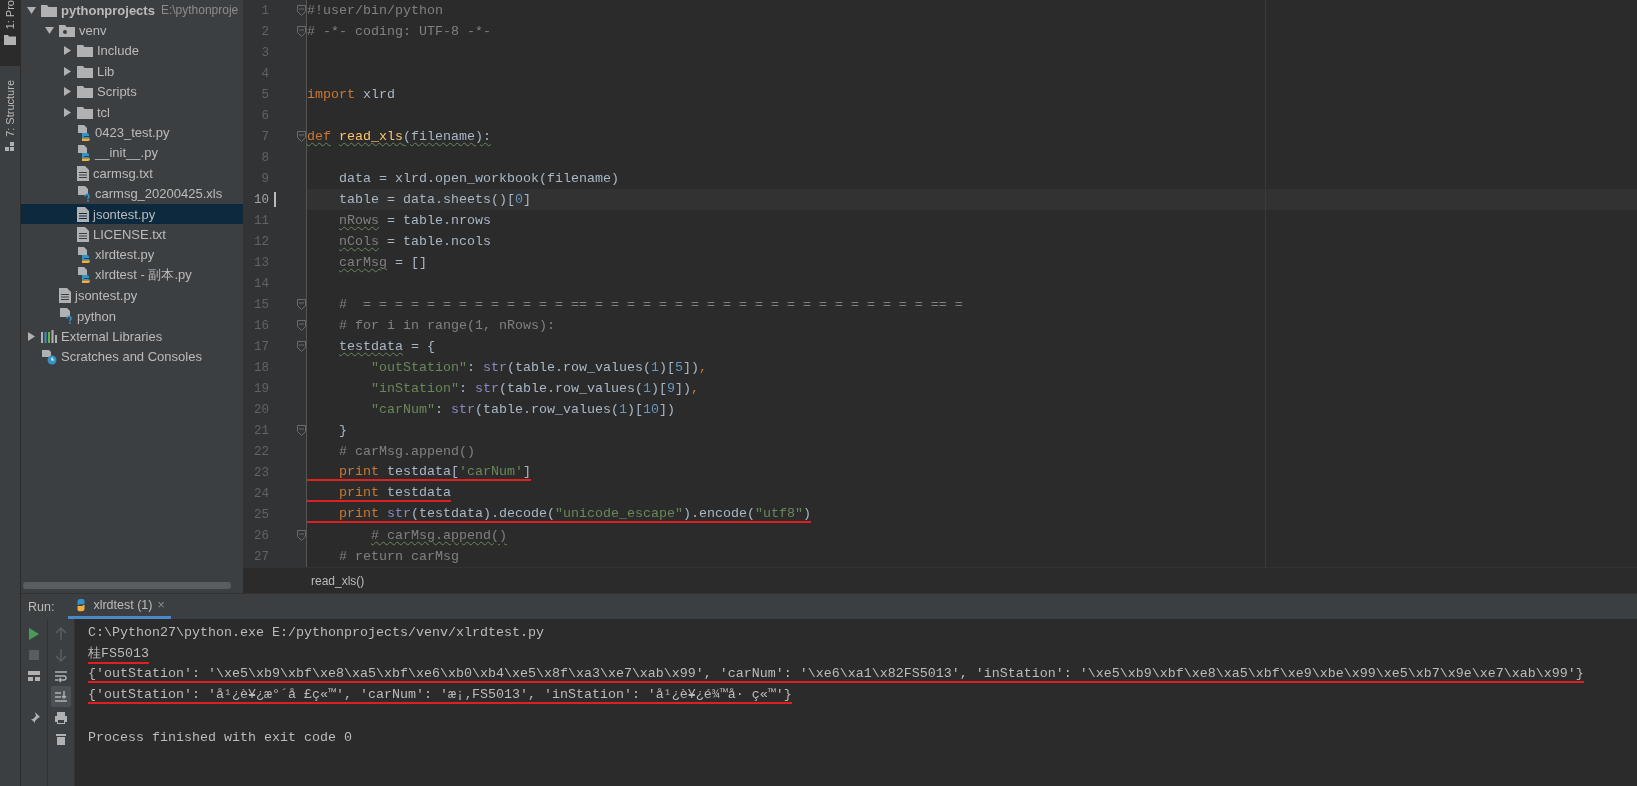 The width and height of the screenshot is (1637, 786). I want to click on structure-icon, so click(10, 146).